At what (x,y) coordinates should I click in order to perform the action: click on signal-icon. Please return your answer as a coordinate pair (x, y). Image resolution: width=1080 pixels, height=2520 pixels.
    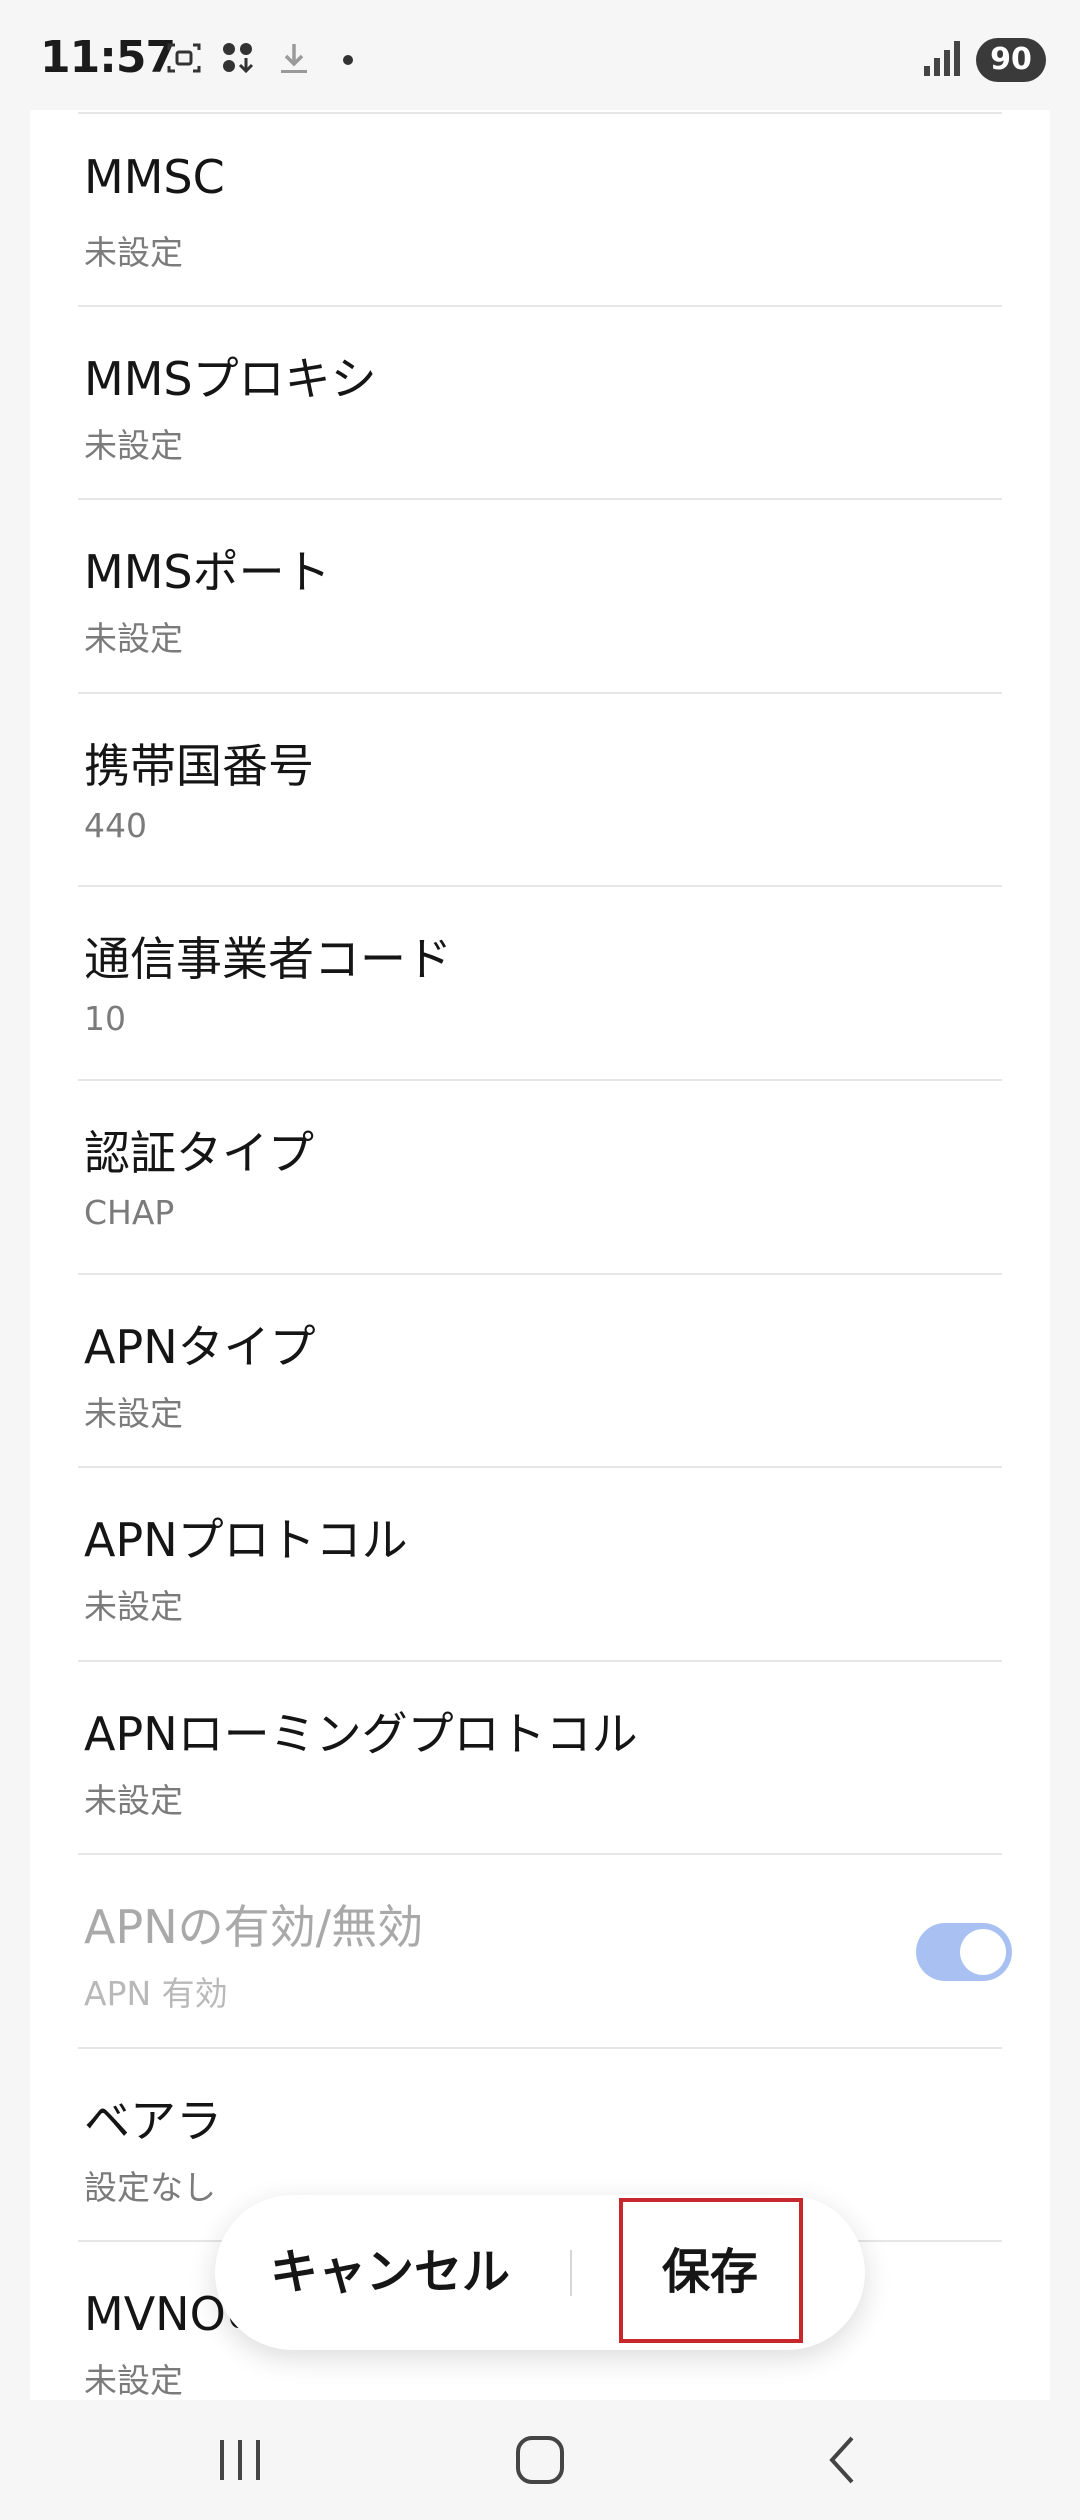
    Looking at the image, I should click on (942, 58).